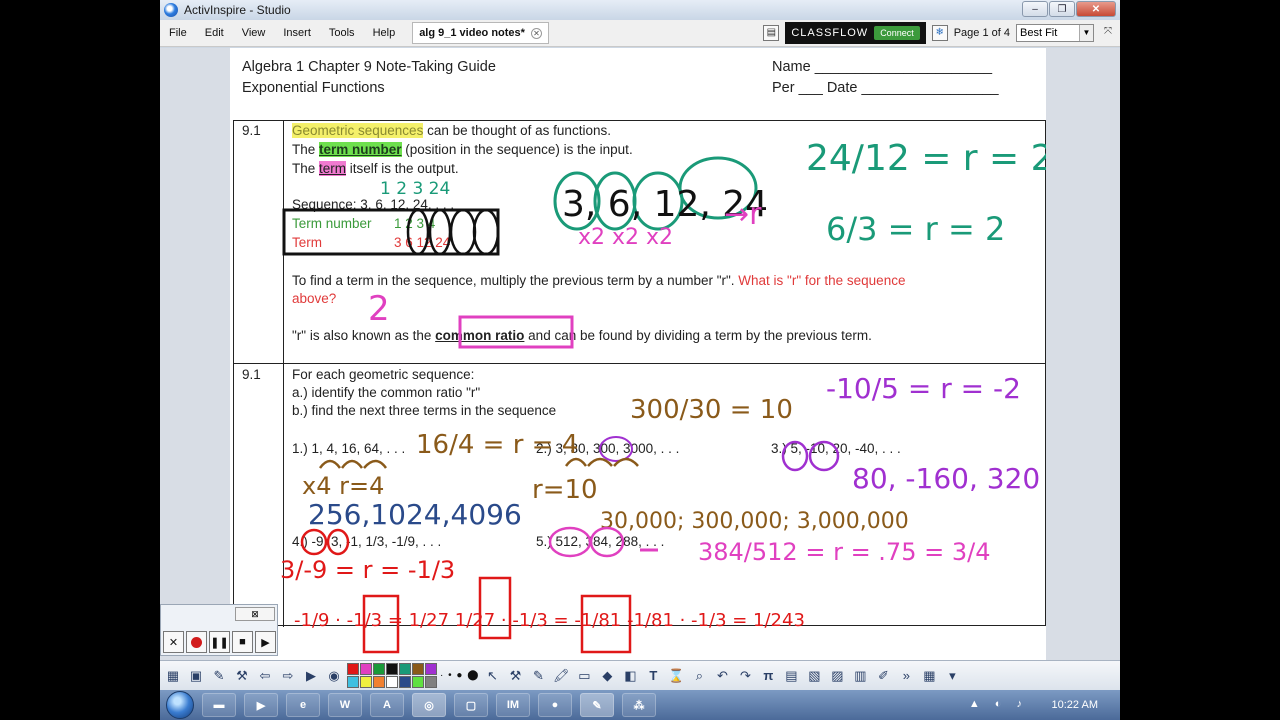 This screenshot has height=720, width=1280. What do you see at coordinates (422, 242) in the screenshot?
I see `term-values: 3 6 12 24` at bounding box center [422, 242].